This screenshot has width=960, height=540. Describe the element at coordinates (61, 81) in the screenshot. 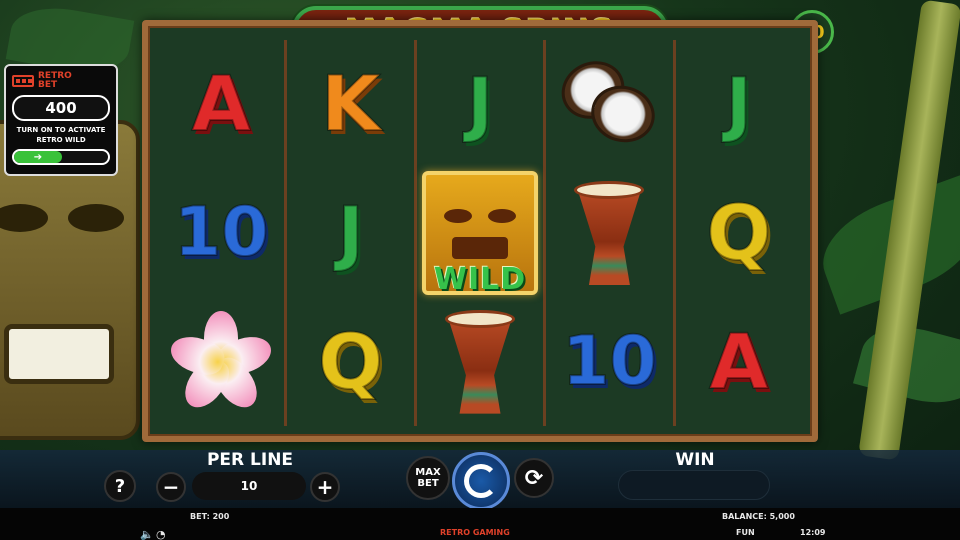

I see `retro-bet-logo: RETRO BET` at that location.